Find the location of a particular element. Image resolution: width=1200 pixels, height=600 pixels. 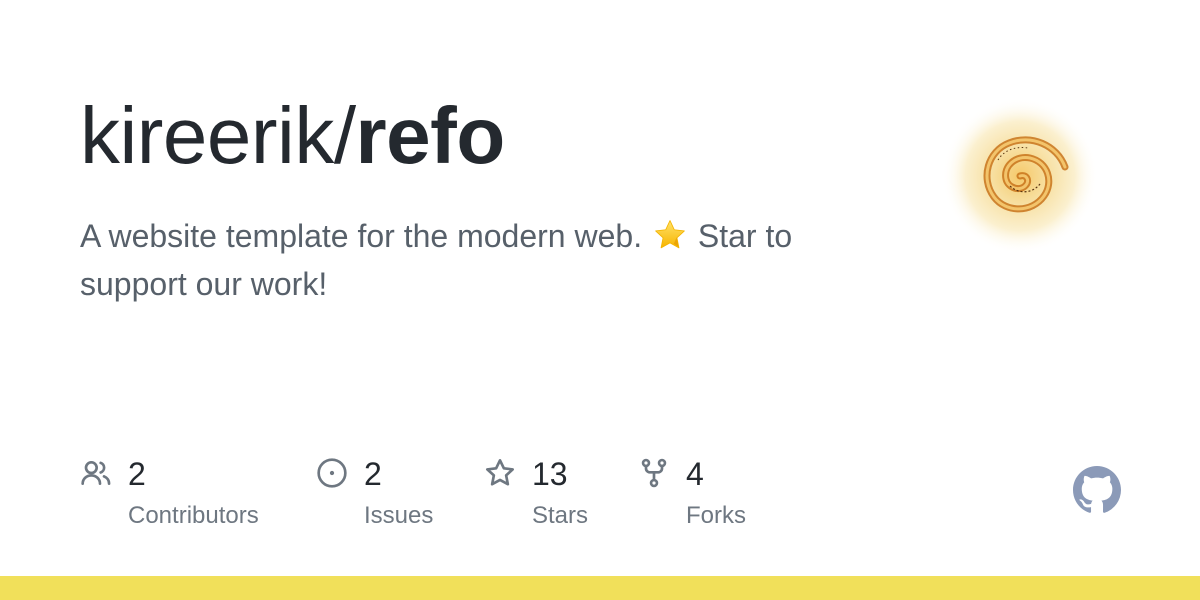

stat-label: Forks is located at coordinates (716, 515).